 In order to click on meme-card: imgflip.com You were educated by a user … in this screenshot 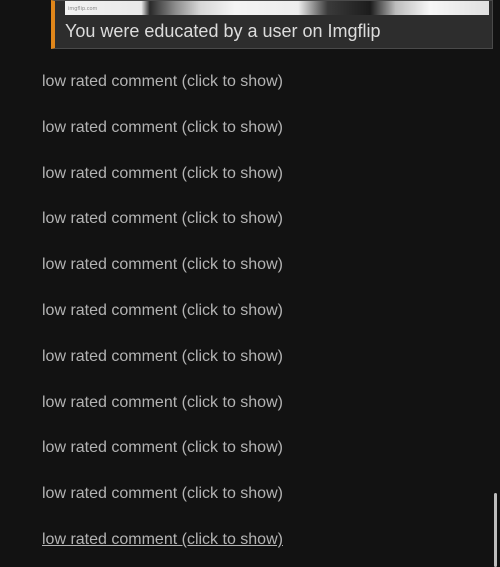, I will do `click(272, 24)`.